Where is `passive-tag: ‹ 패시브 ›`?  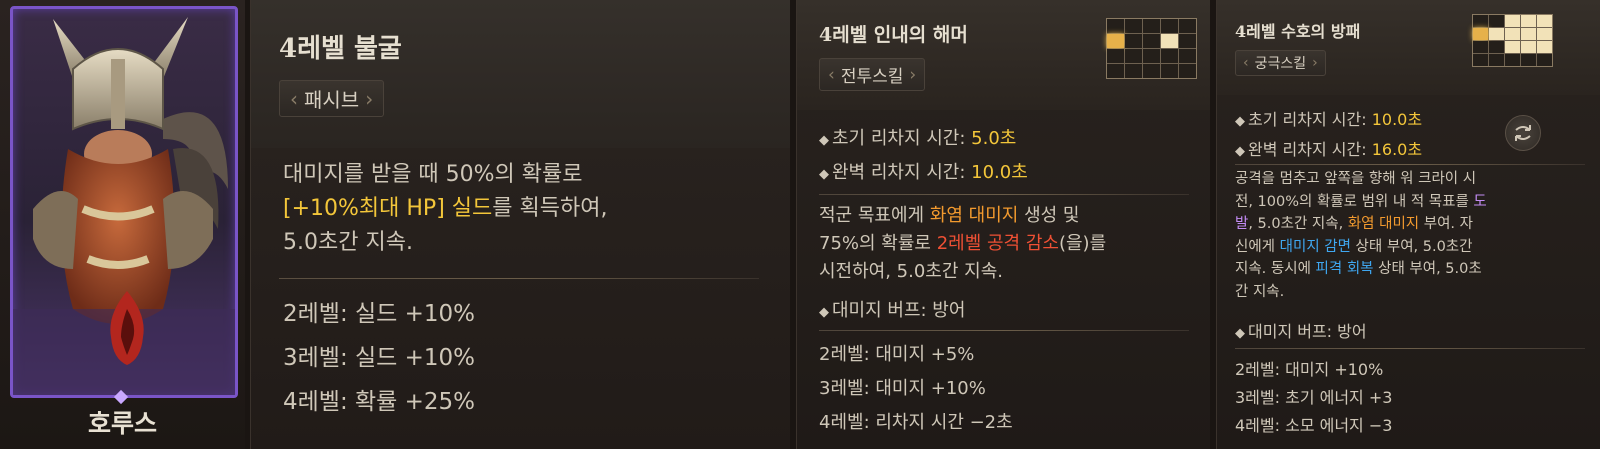 passive-tag: ‹ 패시브 › is located at coordinates (332, 98).